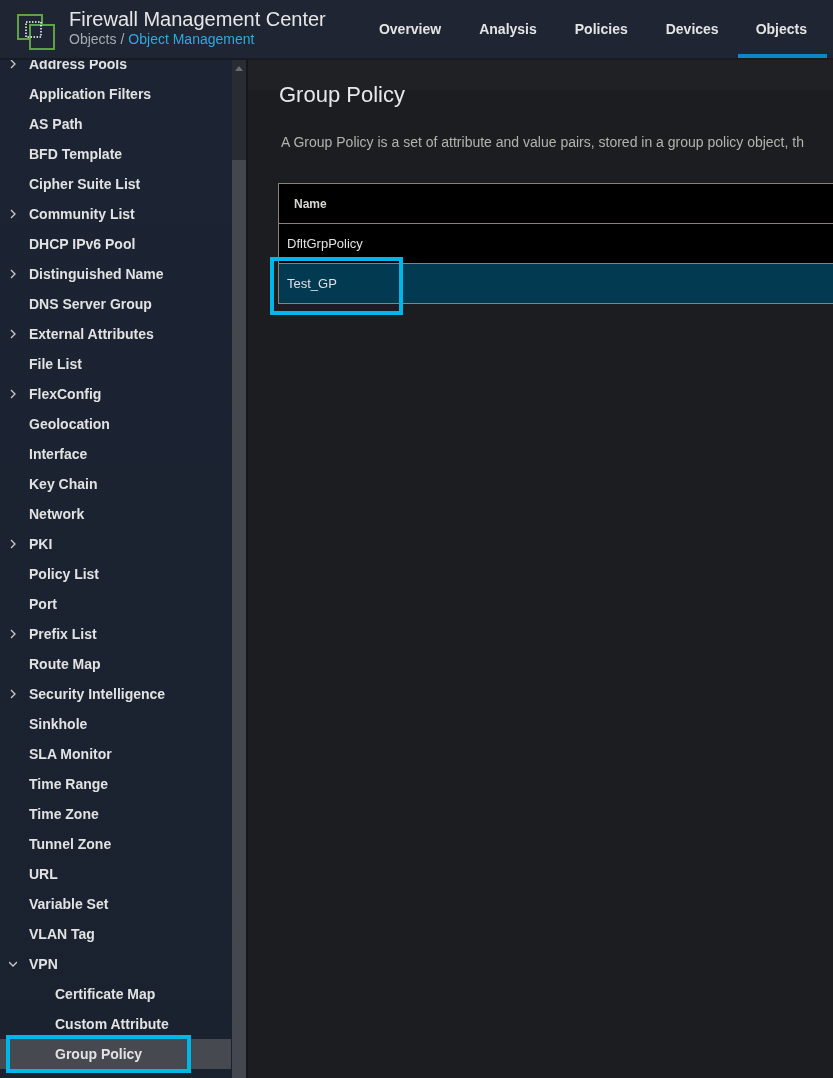 Image resolution: width=833 pixels, height=1078 pixels. Describe the element at coordinates (115, 364) in the screenshot. I see `sidebar-item: File List` at that location.